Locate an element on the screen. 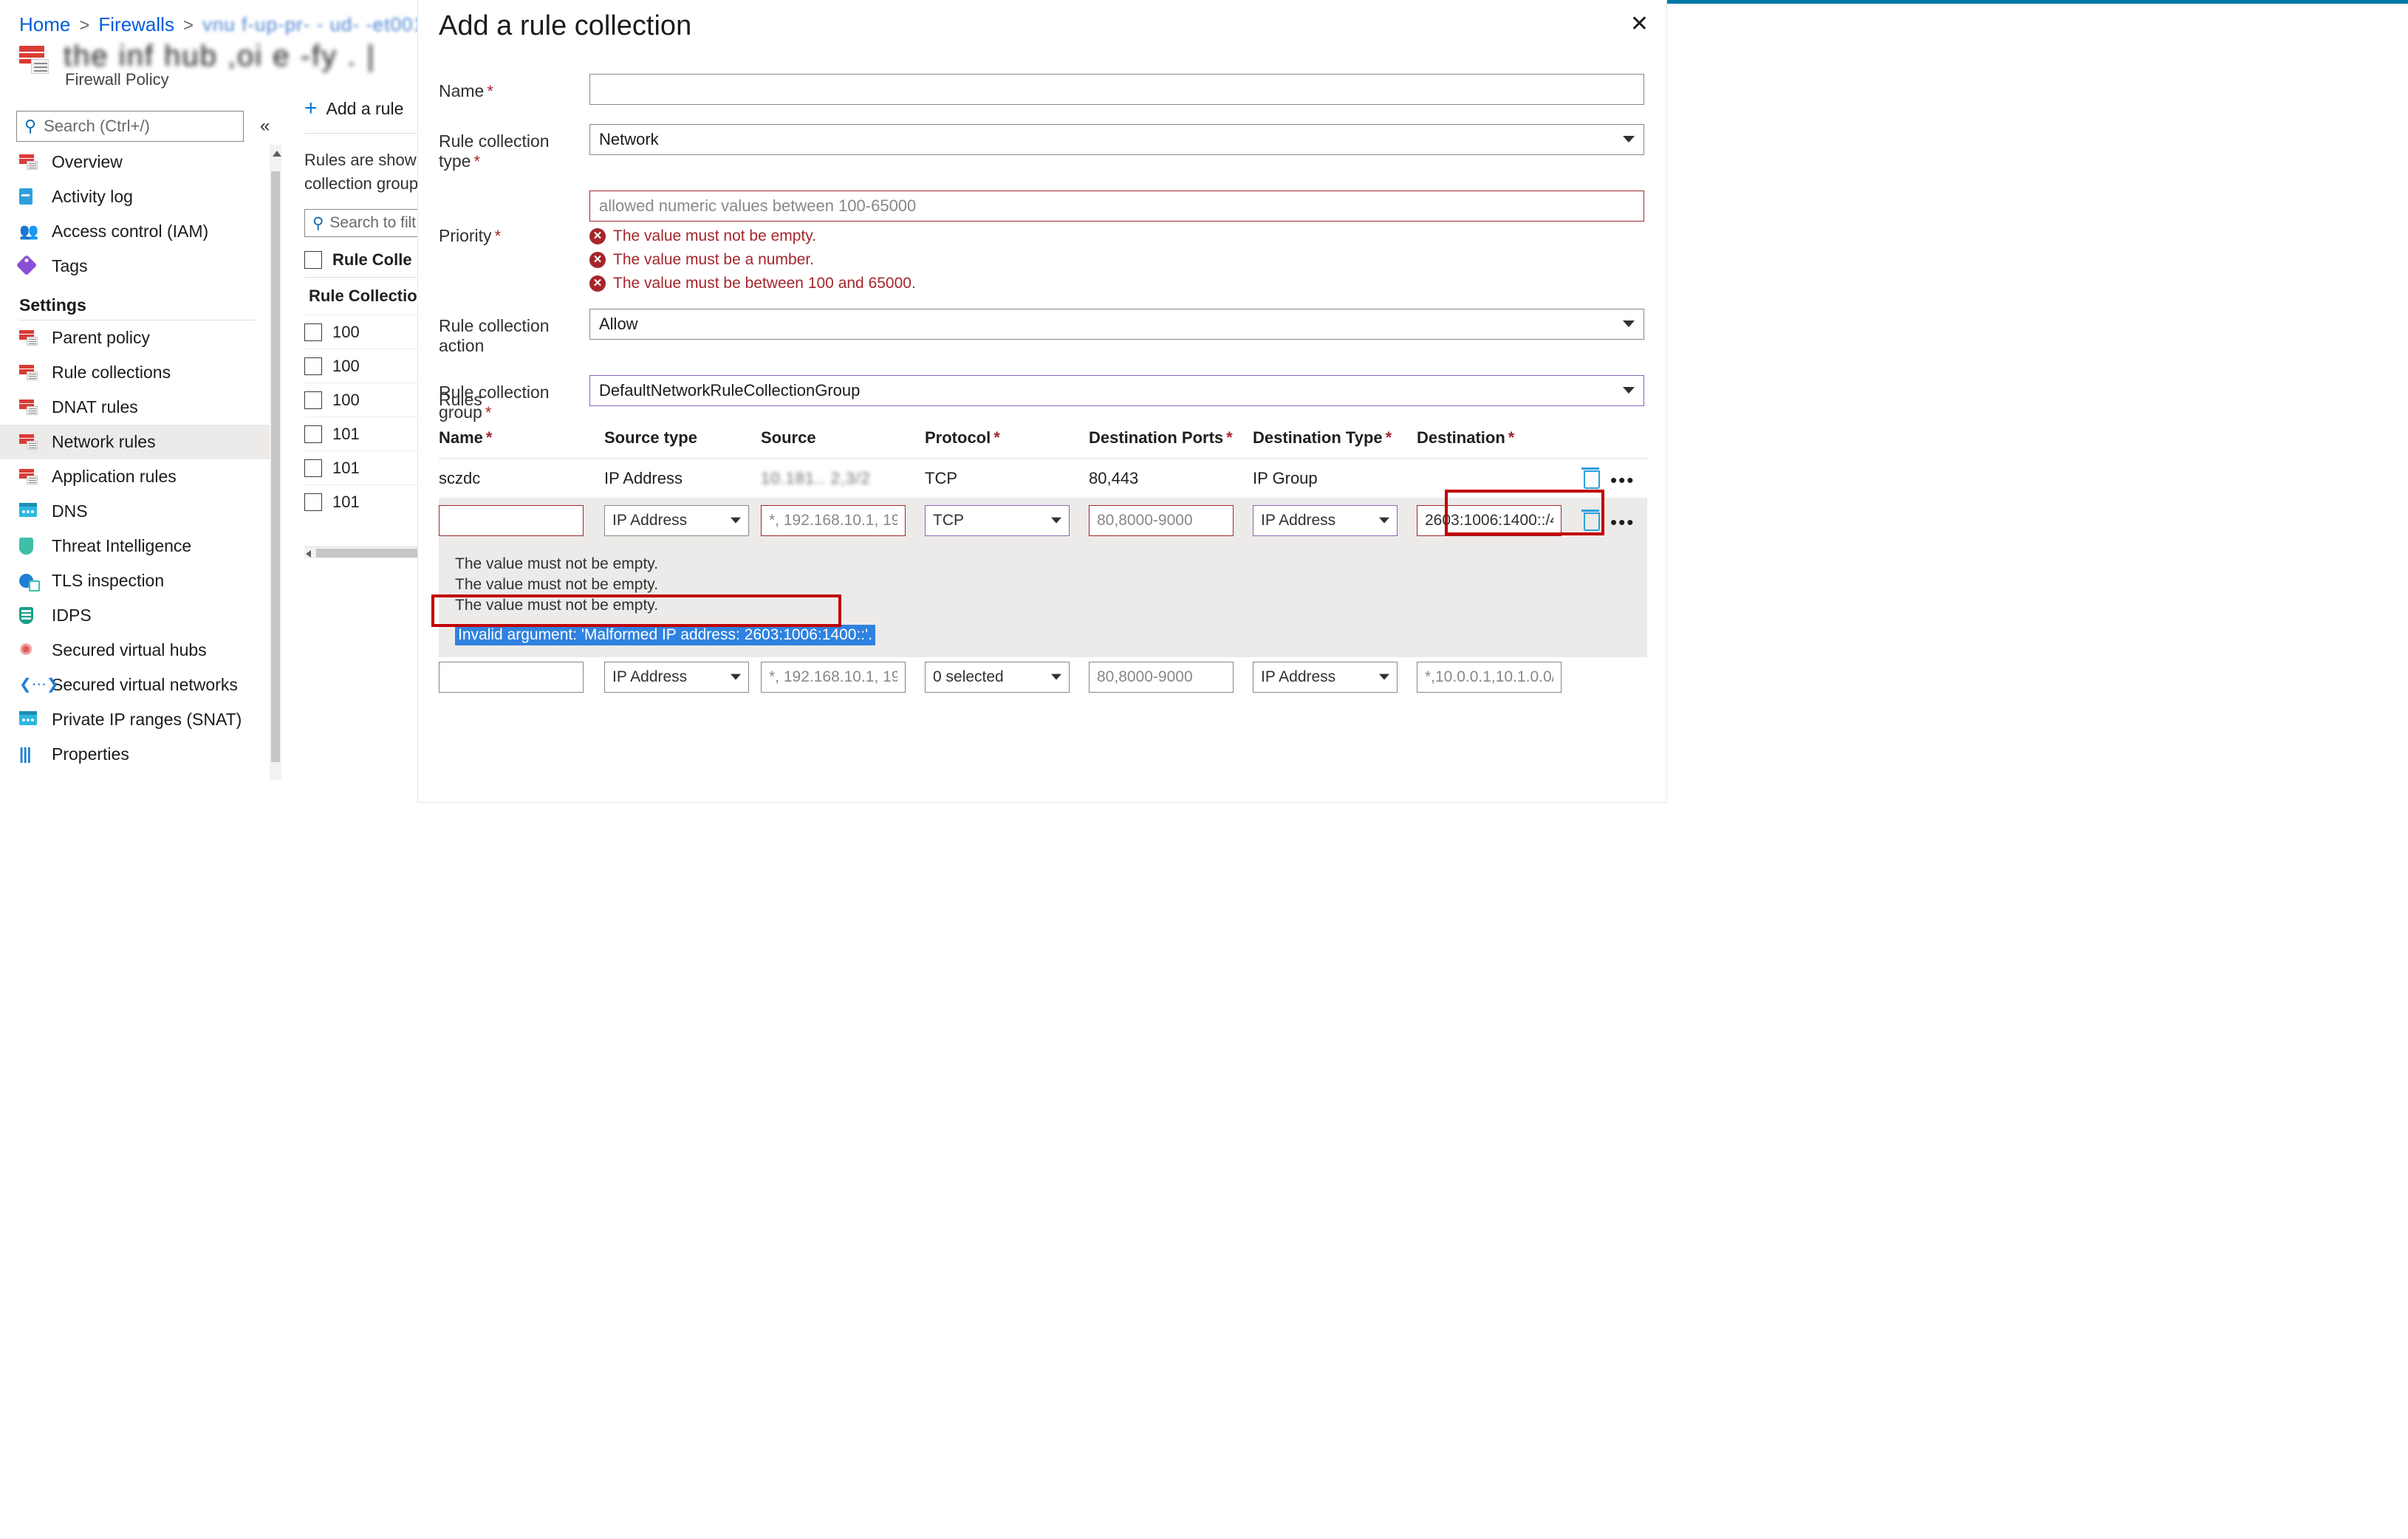  field-rule-collection-type: Rule collection type * Network is located at coordinates (1042, 147).